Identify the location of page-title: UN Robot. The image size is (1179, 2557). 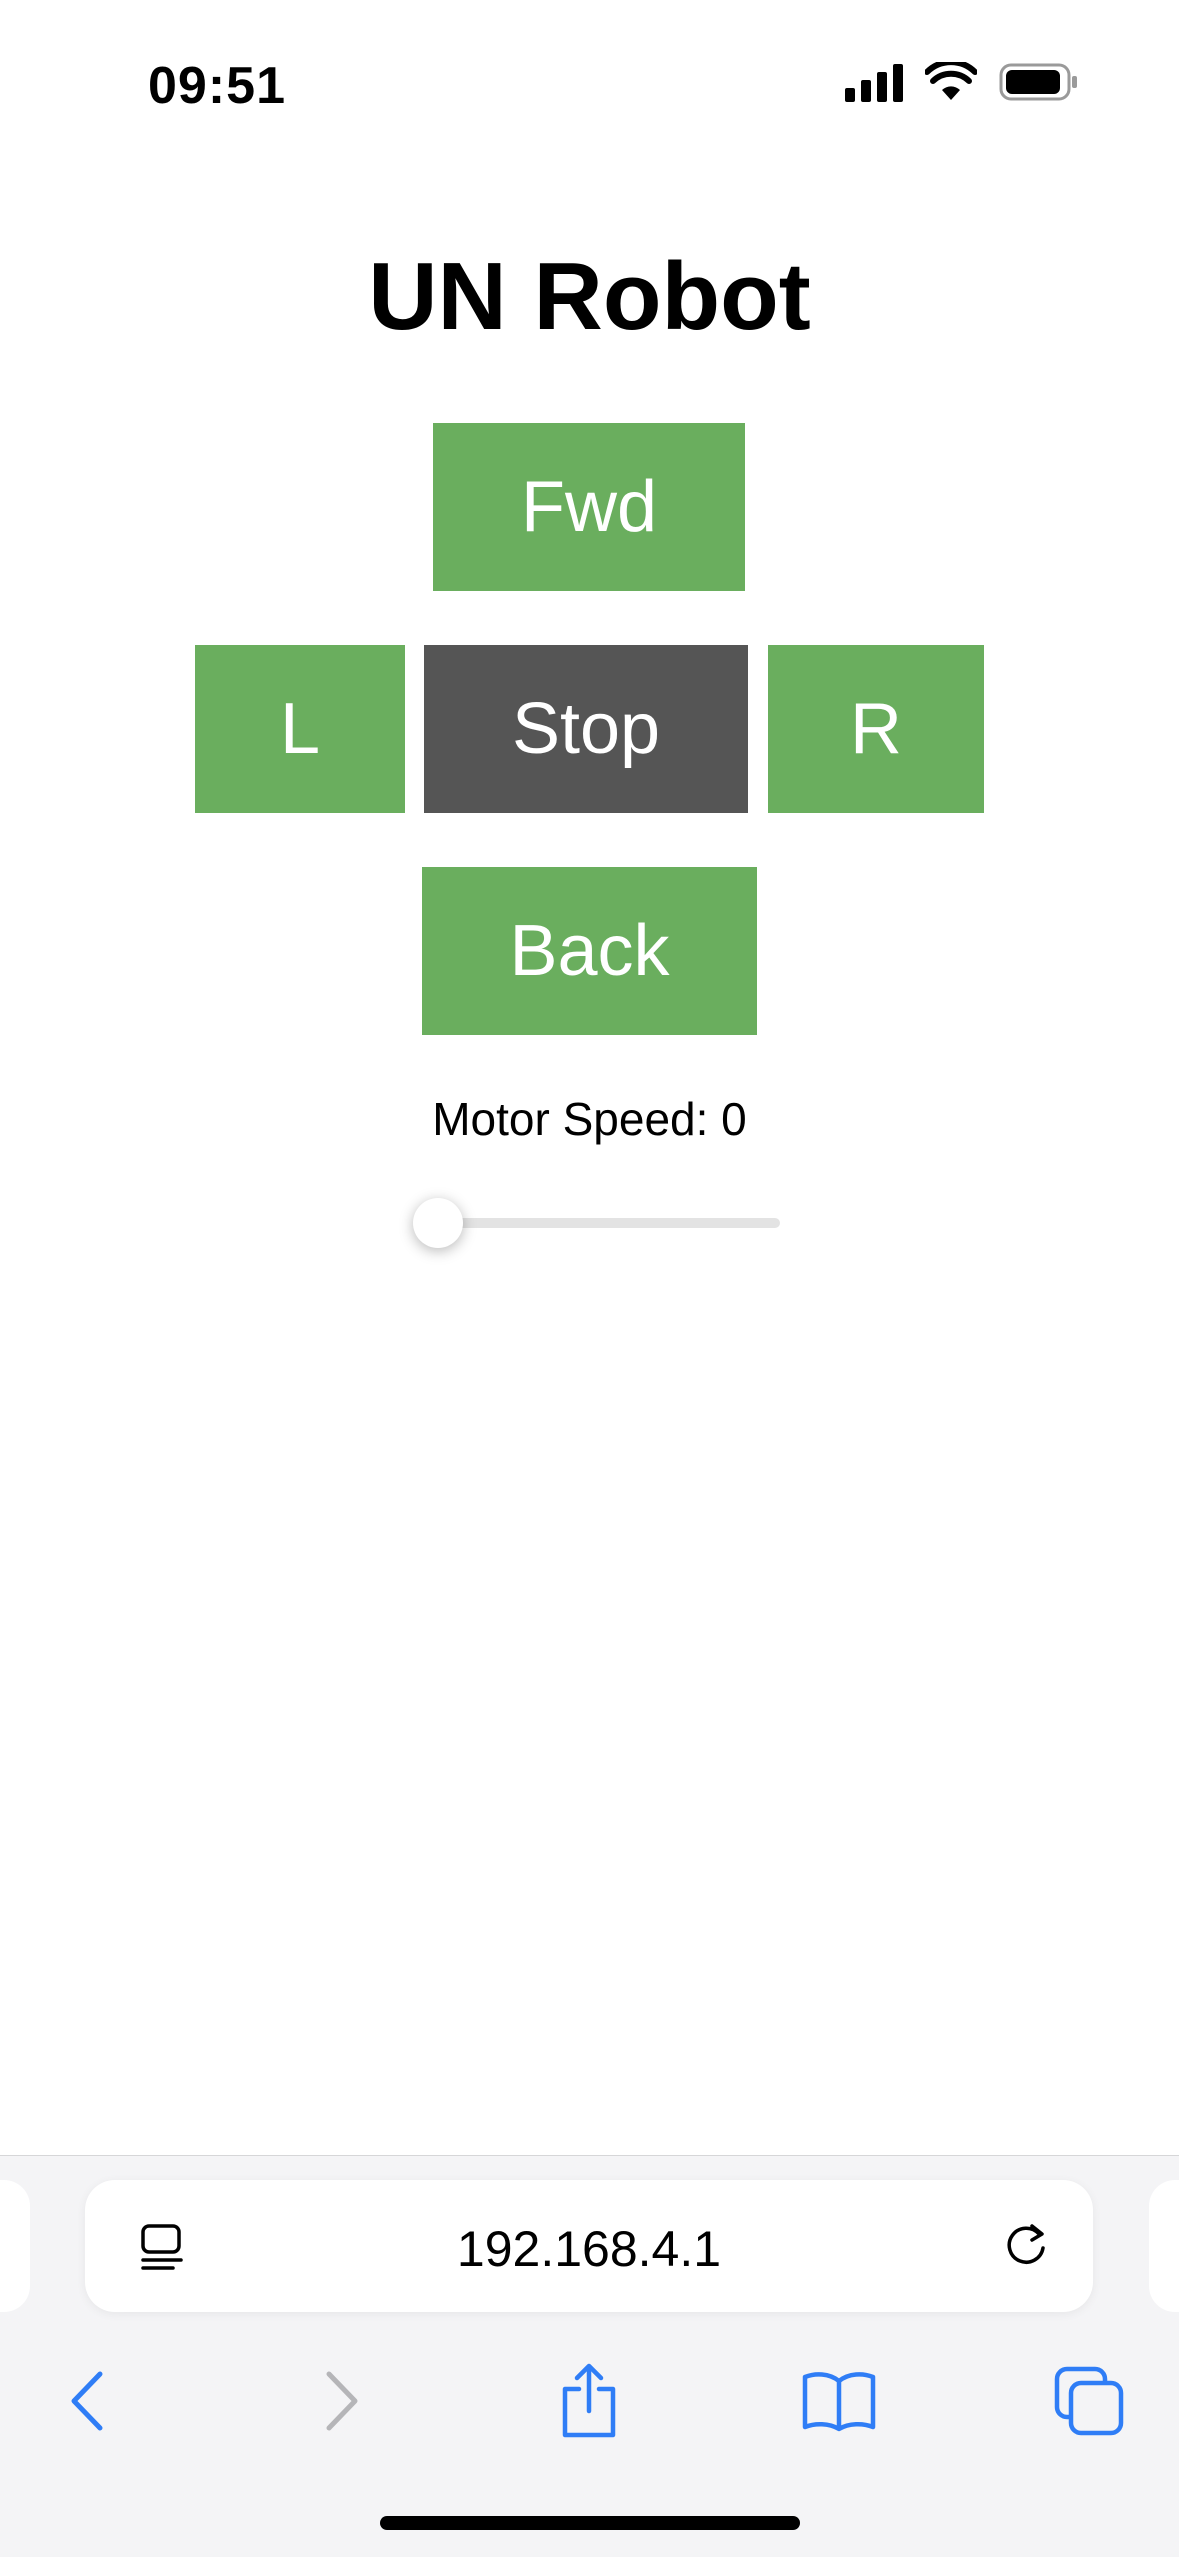
(589, 296).